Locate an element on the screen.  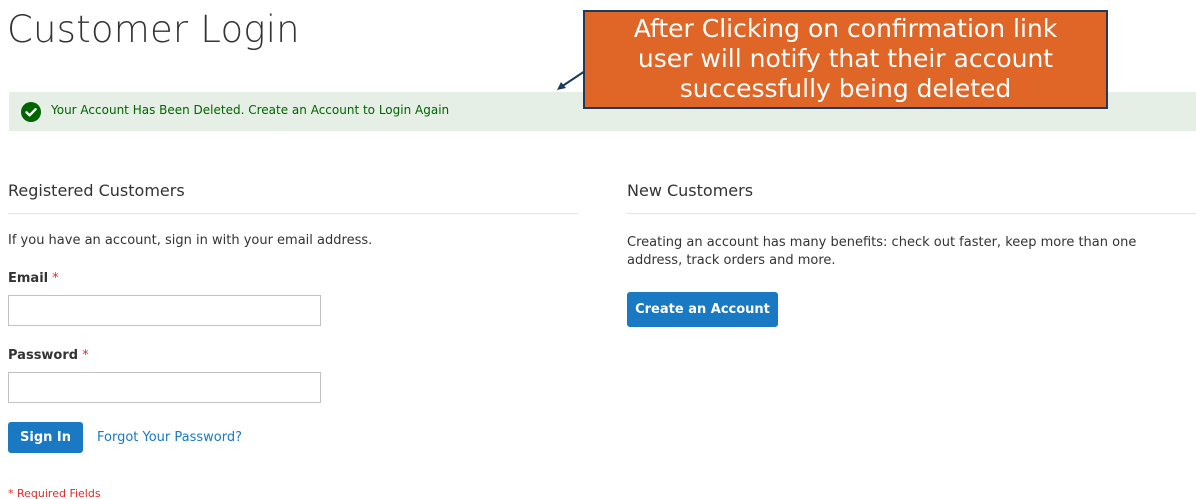
password-field is located at coordinates (164, 387).